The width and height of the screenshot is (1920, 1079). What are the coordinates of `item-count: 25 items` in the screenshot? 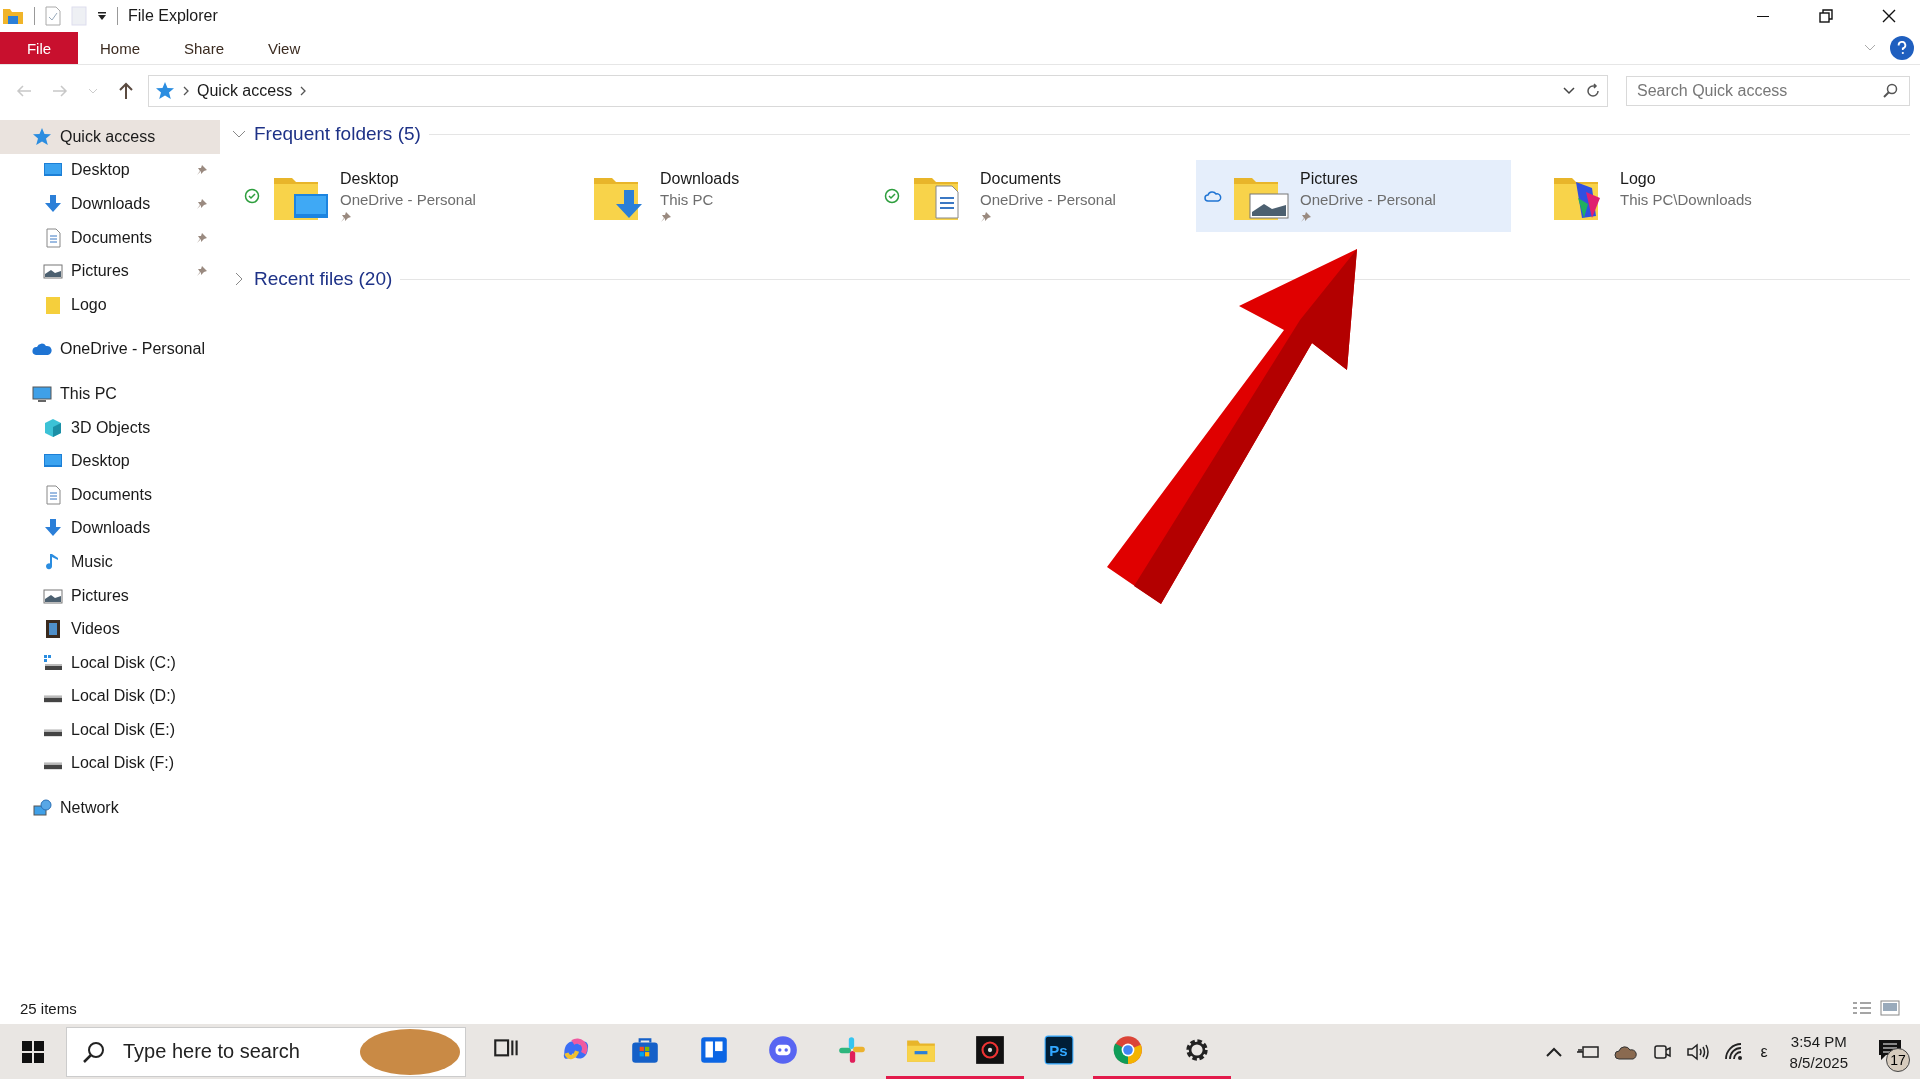 It's located at (48, 1008).